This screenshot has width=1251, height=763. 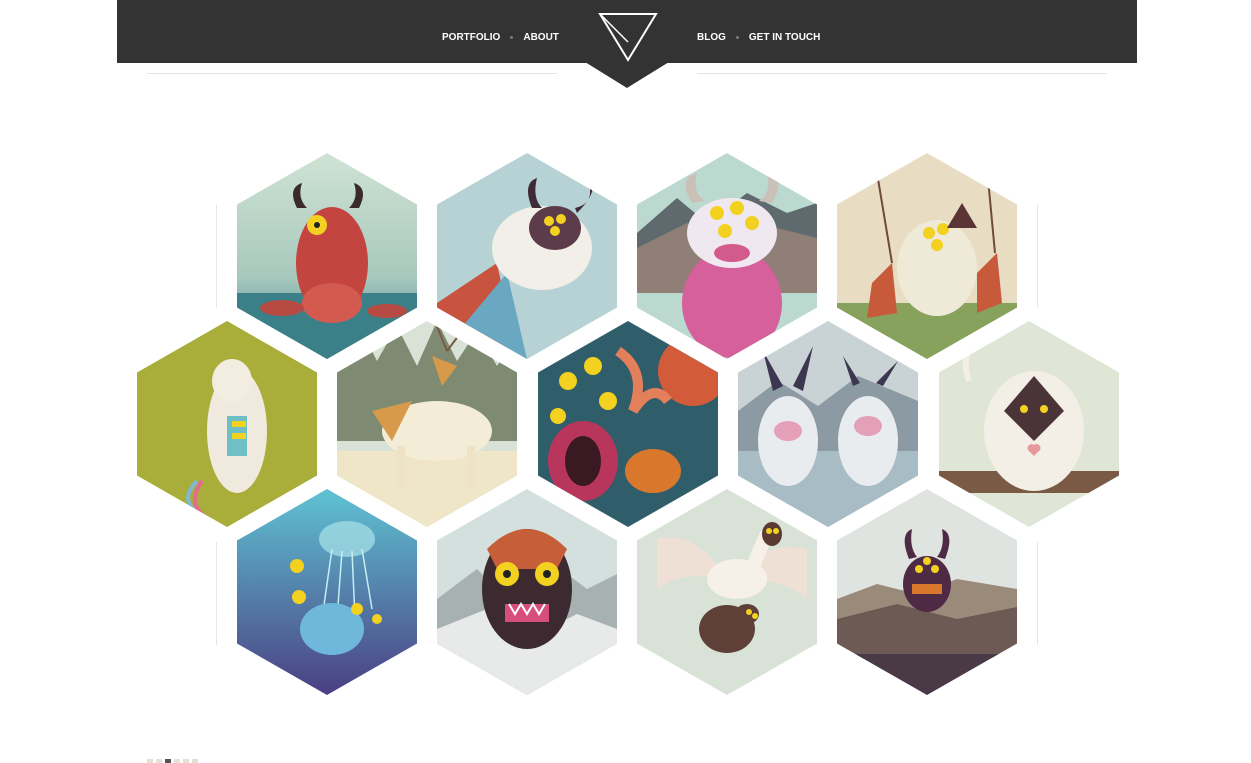 I want to click on triangle-logo-icon, so click(x=628, y=37).